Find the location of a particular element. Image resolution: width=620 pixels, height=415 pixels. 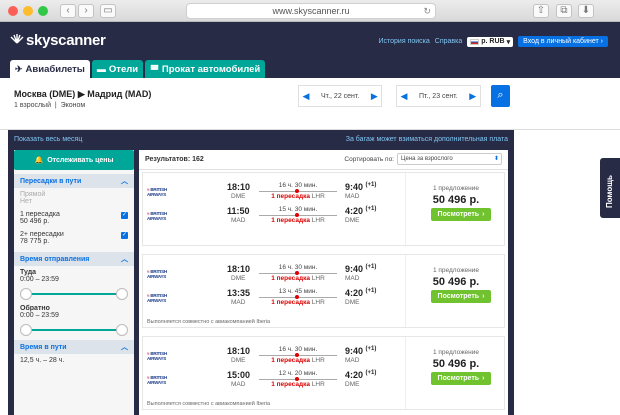

flight-duration: 13 ч. 45 мин. is located at coordinates (298, 291).